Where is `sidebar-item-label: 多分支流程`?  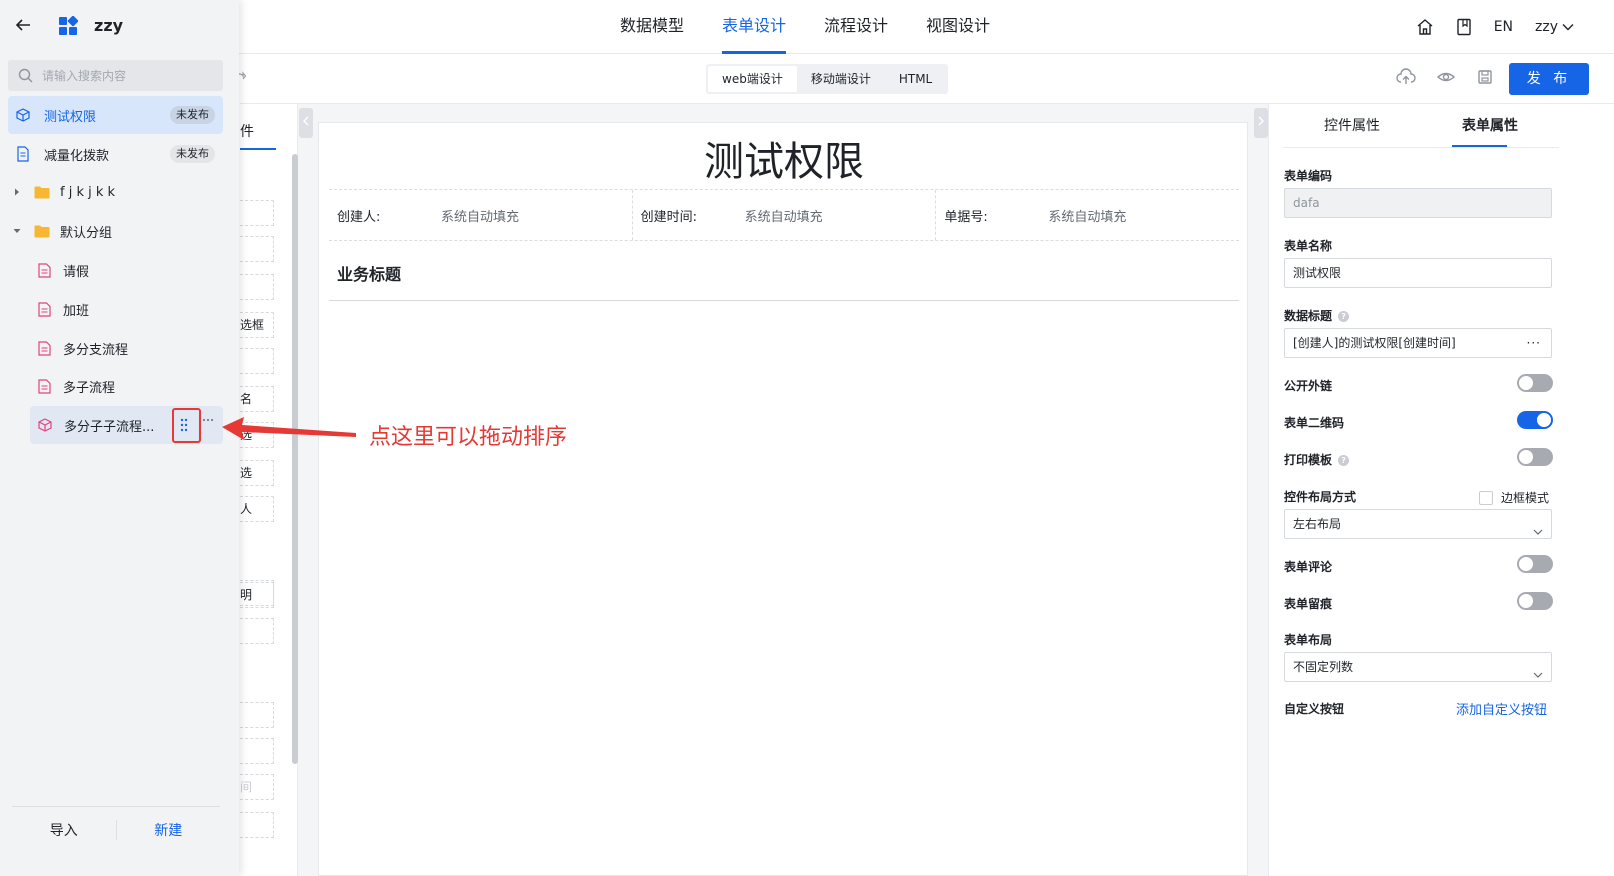 sidebar-item-label: 多分支流程 is located at coordinates (96, 350).